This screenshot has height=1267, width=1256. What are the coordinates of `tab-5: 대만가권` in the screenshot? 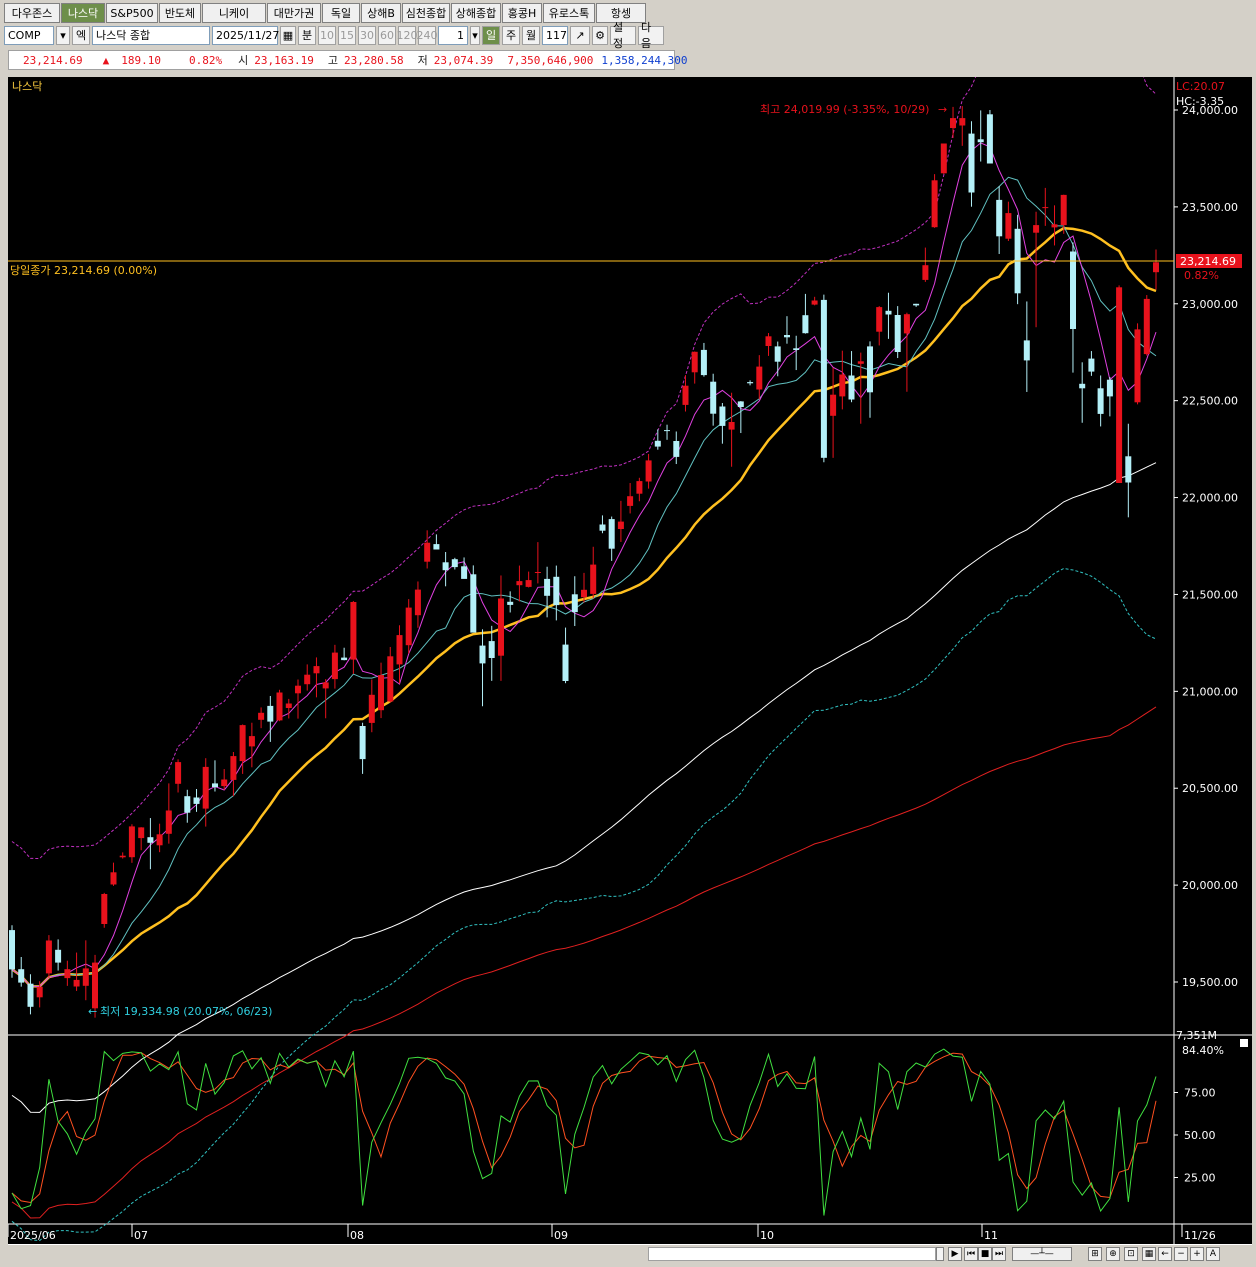 It's located at (294, 13).